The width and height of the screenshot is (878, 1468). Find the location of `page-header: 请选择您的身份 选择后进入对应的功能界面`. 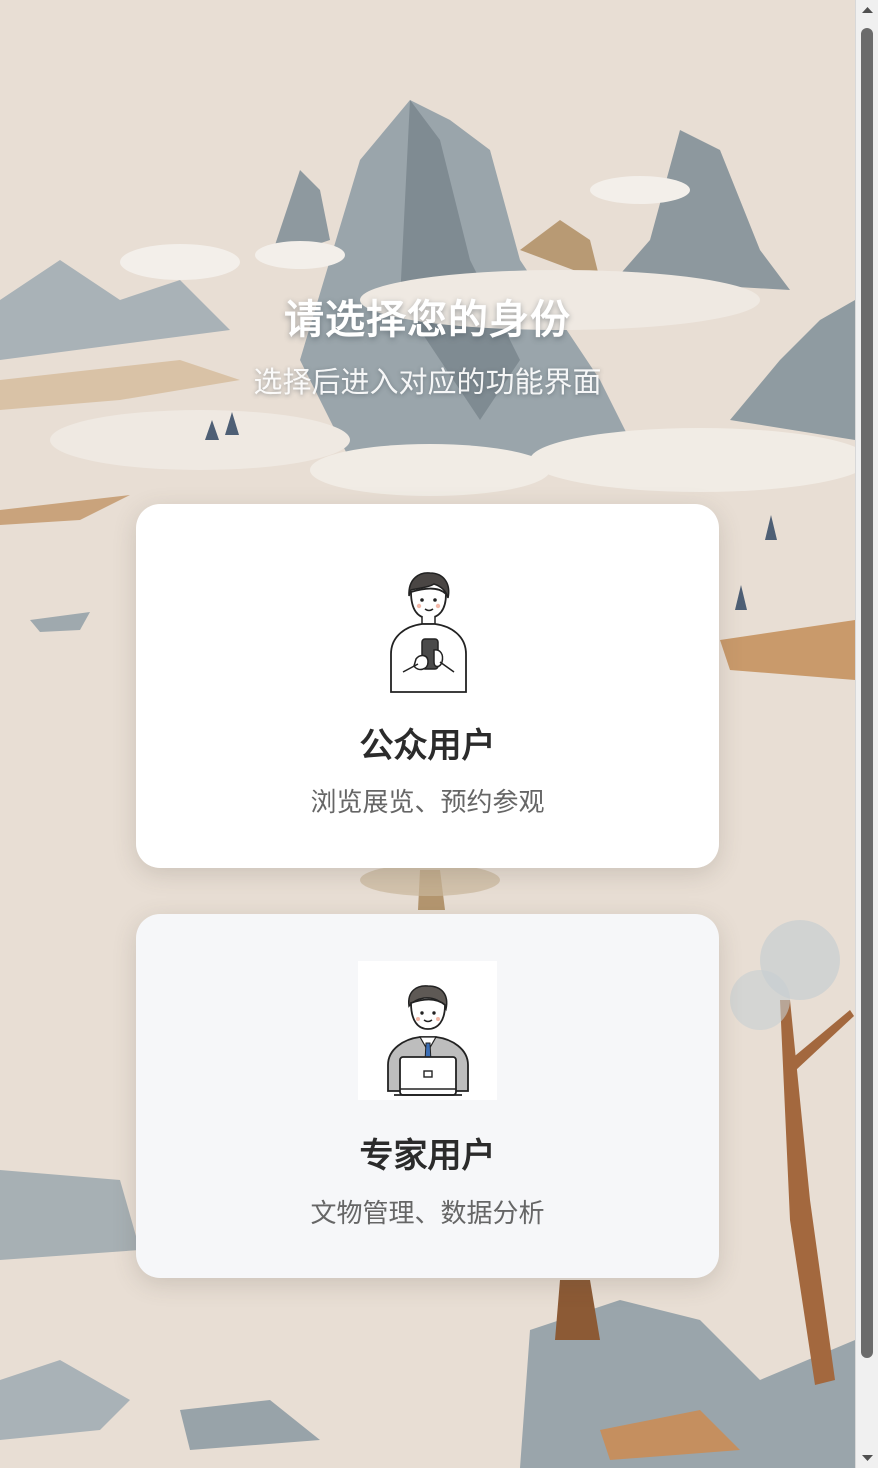

page-header: 请选择您的身份 选择后进入对应的功能界面 is located at coordinates (427, 347).